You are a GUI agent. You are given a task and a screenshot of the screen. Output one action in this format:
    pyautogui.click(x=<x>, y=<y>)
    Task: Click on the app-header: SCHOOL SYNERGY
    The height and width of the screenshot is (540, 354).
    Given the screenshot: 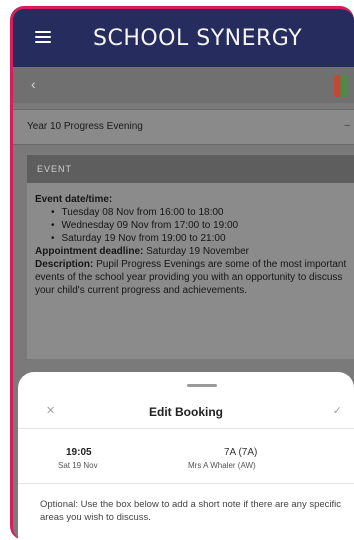 What is the action you would take?
    pyautogui.click(x=183, y=38)
    